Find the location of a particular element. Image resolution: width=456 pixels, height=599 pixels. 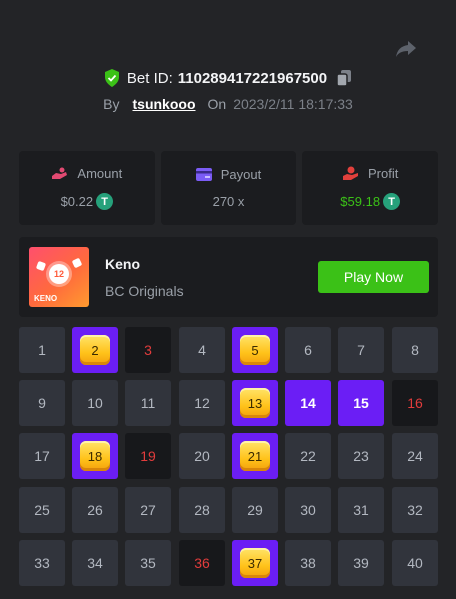

amount-stat: Amount $0.22 T is located at coordinates (87, 188).